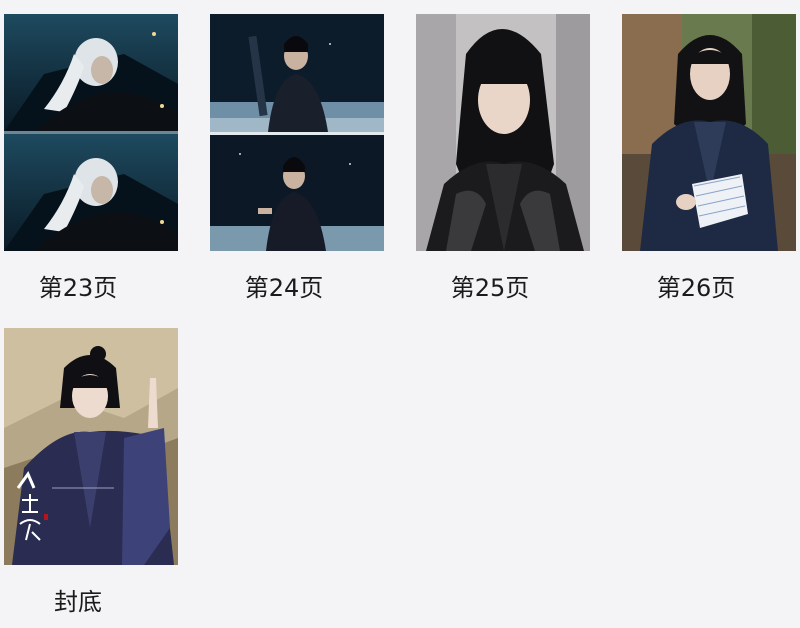 This screenshot has height=628, width=800. I want to click on page-label-25: 第25页, so click(490, 288).